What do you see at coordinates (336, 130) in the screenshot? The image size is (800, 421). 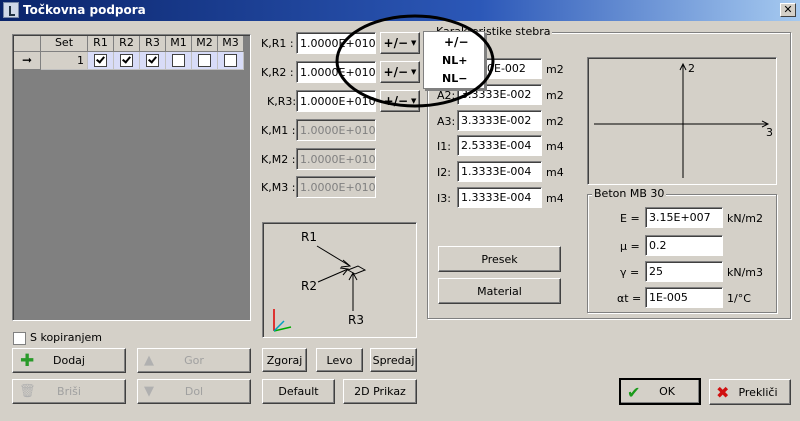 I see `input-km1: 1.0000E+010` at bounding box center [336, 130].